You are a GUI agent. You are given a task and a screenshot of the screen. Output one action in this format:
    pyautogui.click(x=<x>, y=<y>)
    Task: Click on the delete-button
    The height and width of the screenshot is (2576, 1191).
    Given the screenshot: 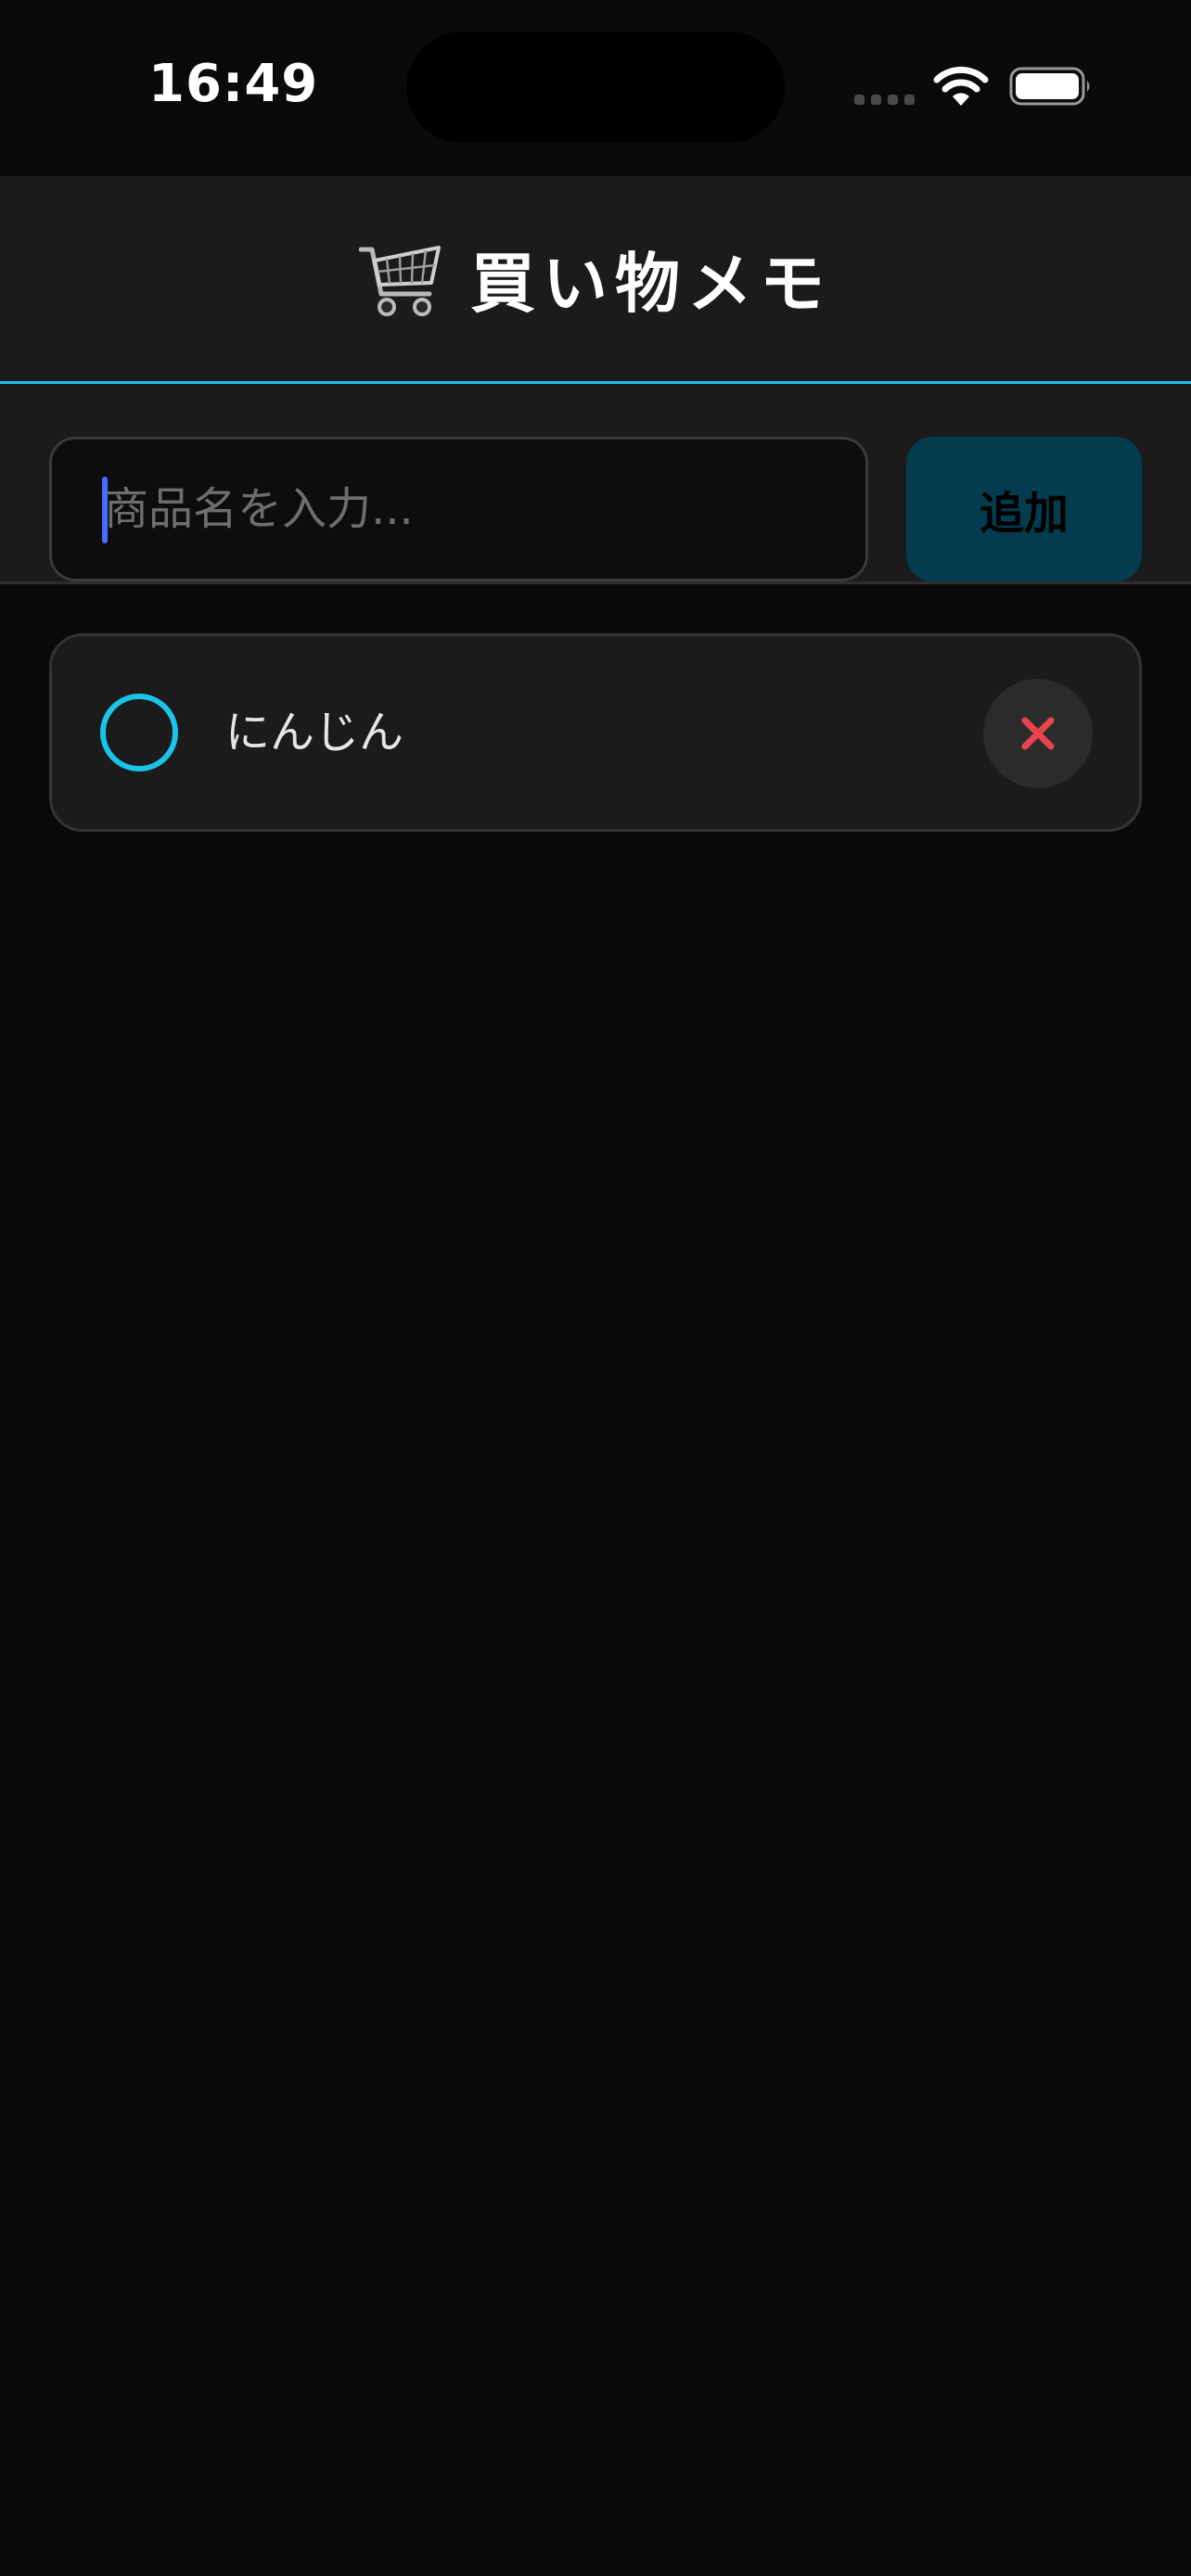 What is the action you would take?
    pyautogui.click(x=1038, y=733)
    